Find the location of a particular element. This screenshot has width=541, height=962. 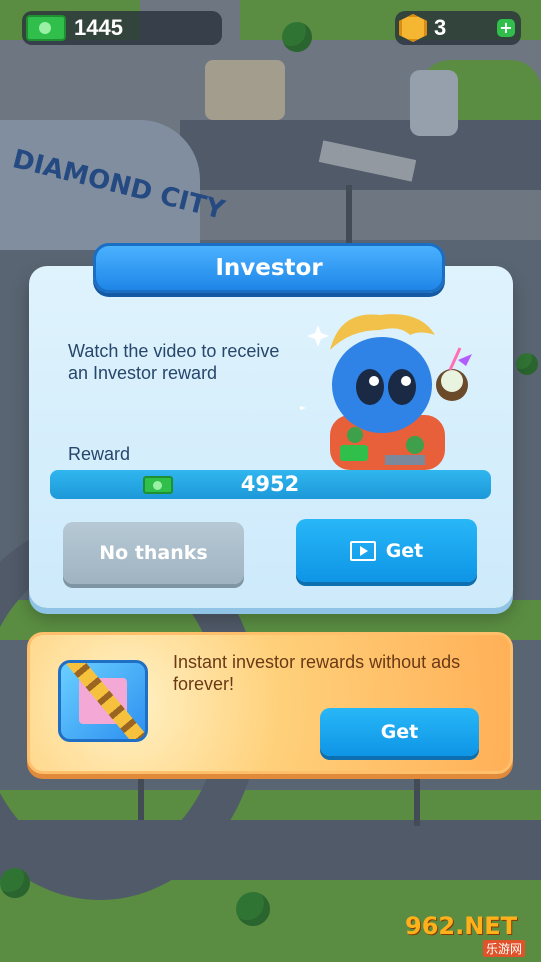

promo-get-button: Get is located at coordinates (399, 732).